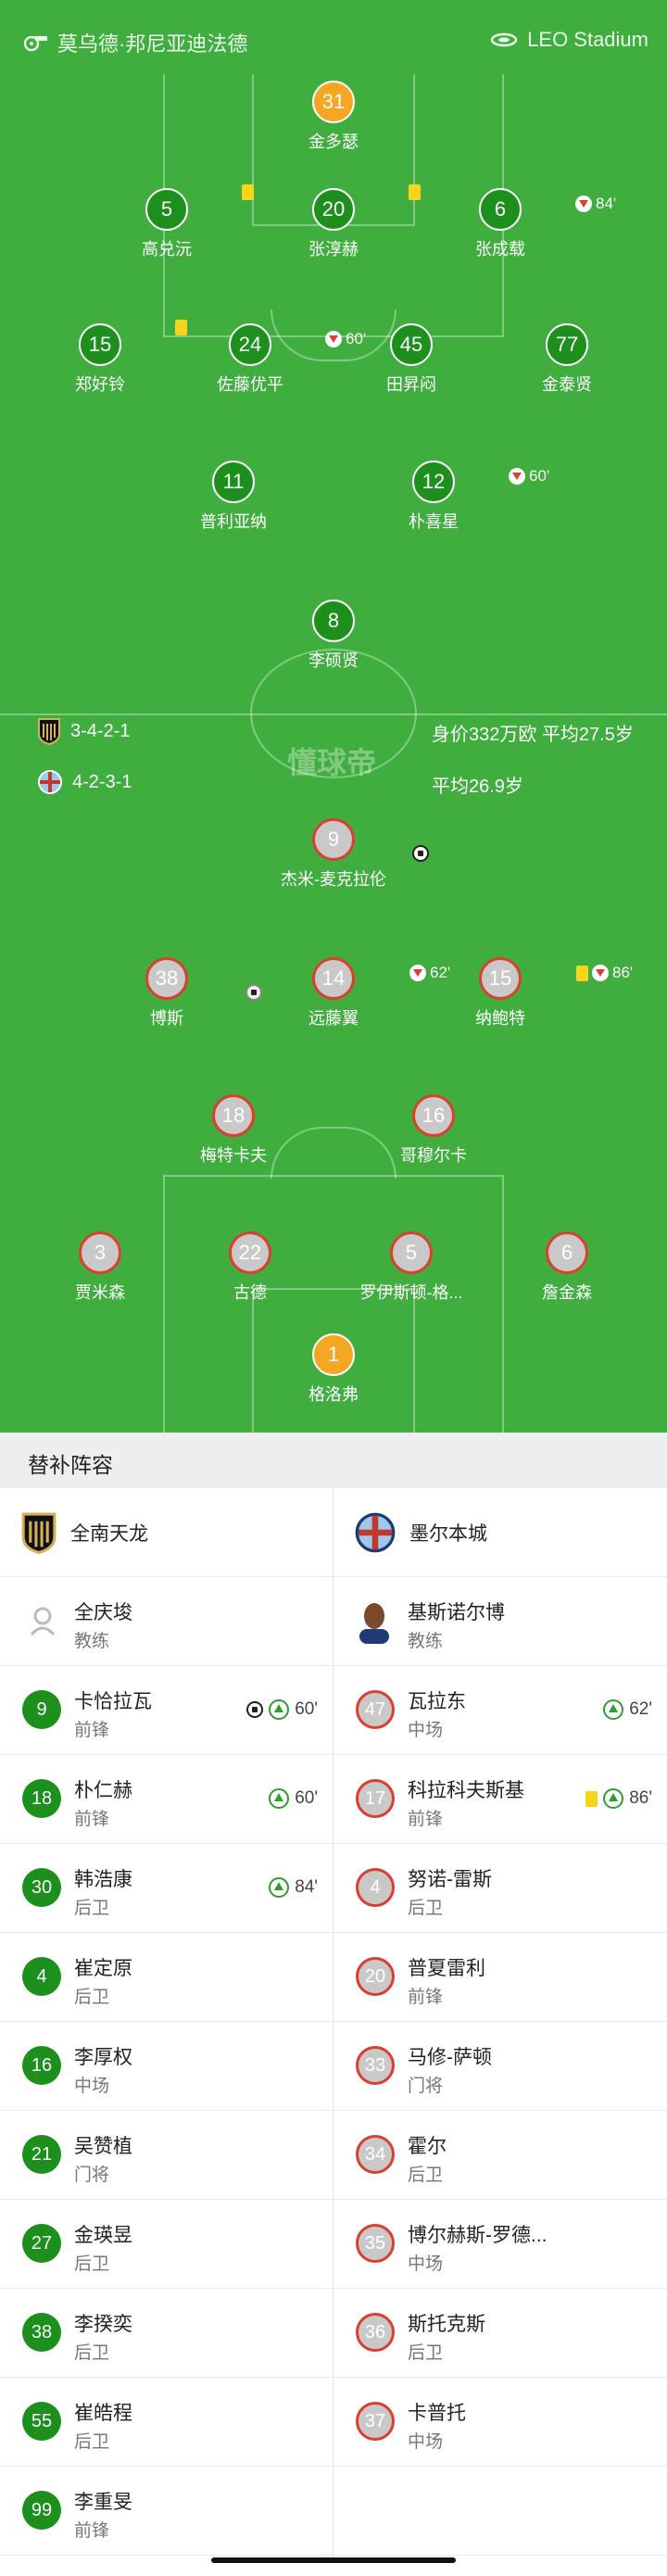  Describe the element at coordinates (353, 993) in the screenshot. I see `away-lineup-player: 14 62' 远藤翼` at that location.